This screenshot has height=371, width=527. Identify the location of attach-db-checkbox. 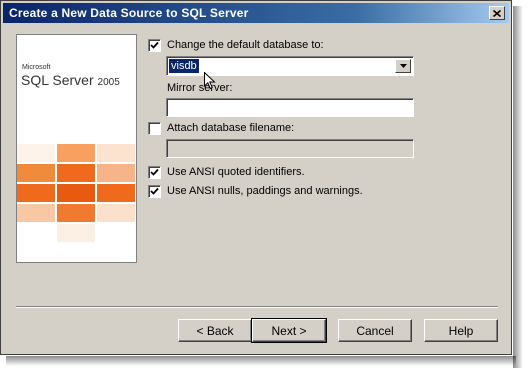
(154, 128).